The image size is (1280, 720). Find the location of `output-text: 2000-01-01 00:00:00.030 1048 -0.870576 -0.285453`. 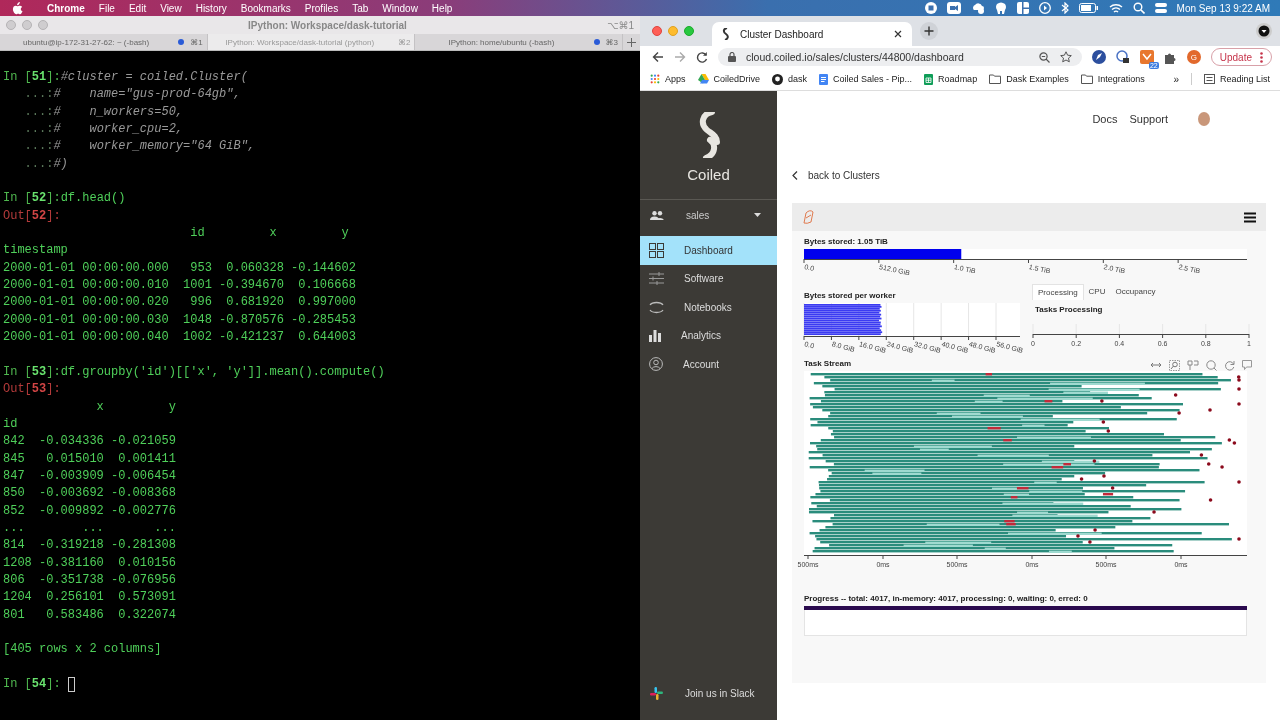

output-text: 2000-01-01 00:00:00.030 1048 -0.870576 -0.285453 is located at coordinates (179, 320).